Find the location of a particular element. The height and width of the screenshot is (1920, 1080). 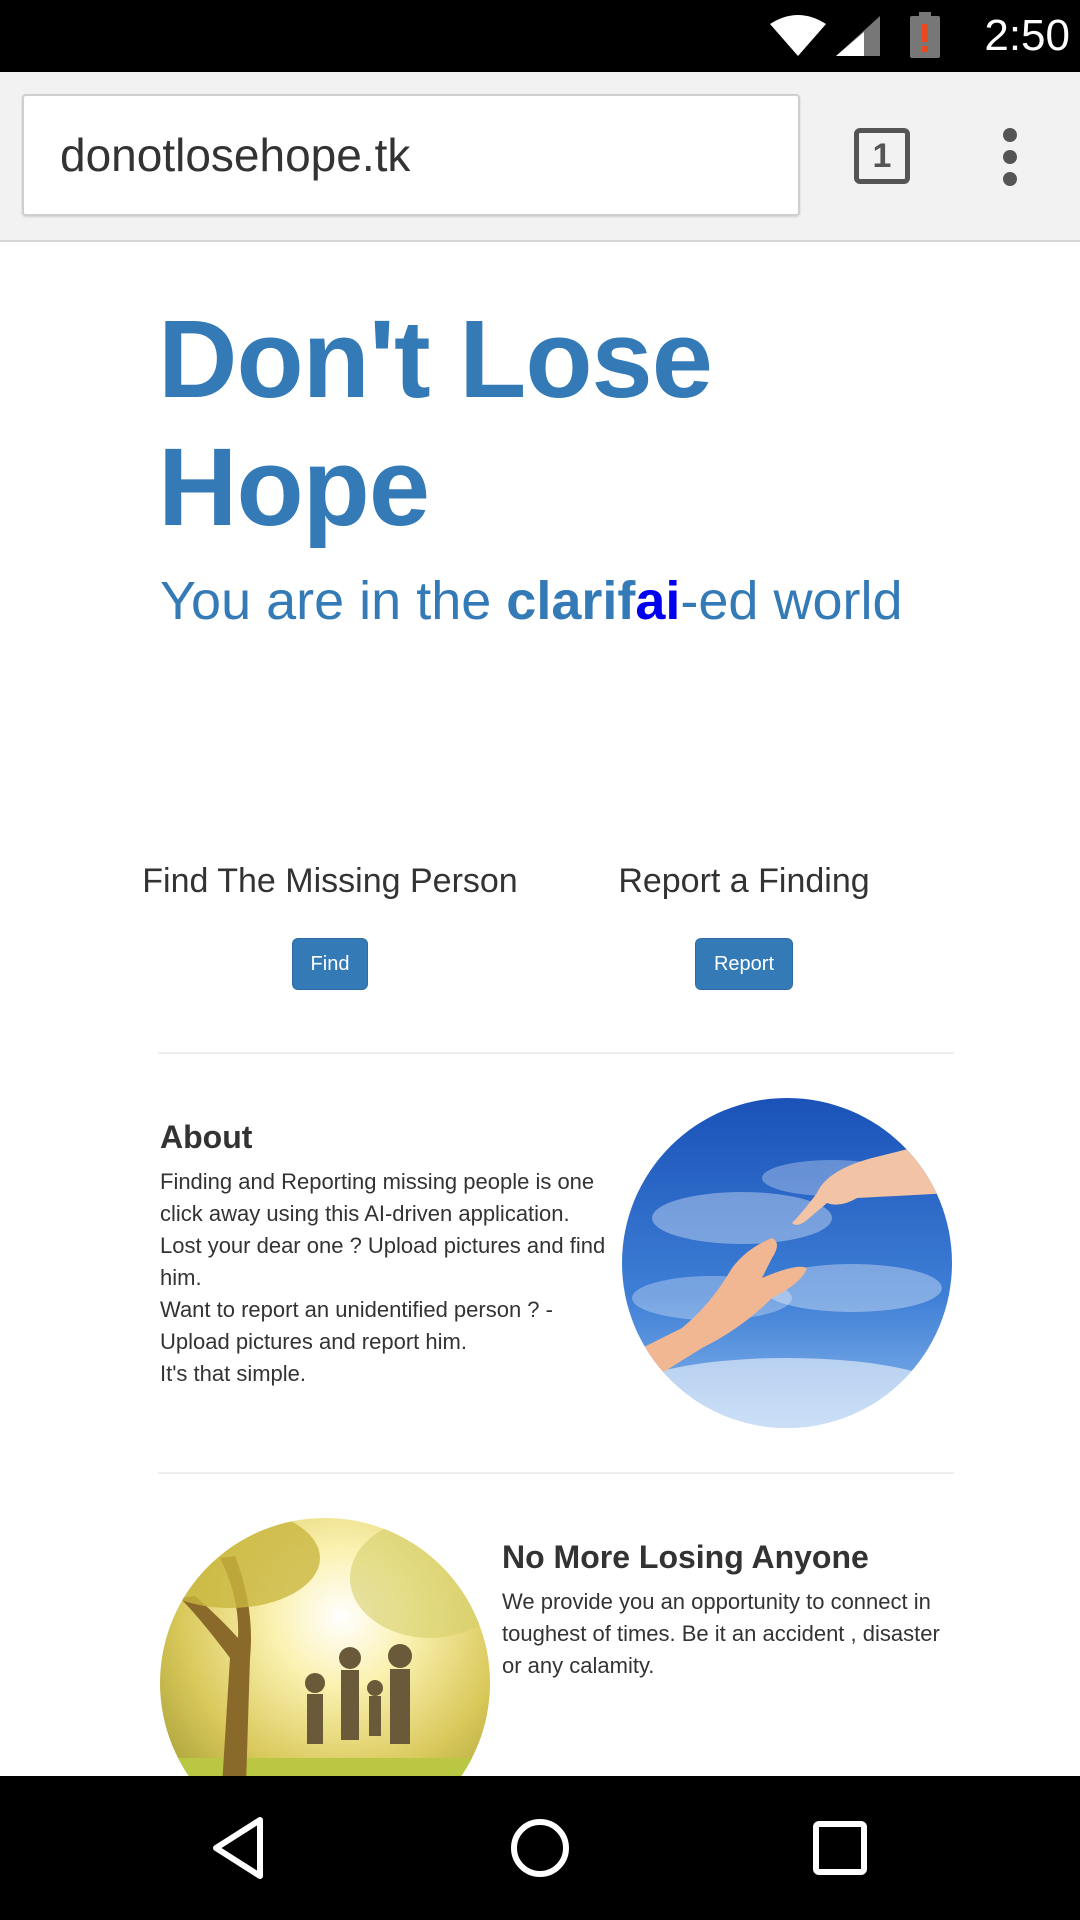

address-bar: donotlosehope.tk is located at coordinates (411, 155).